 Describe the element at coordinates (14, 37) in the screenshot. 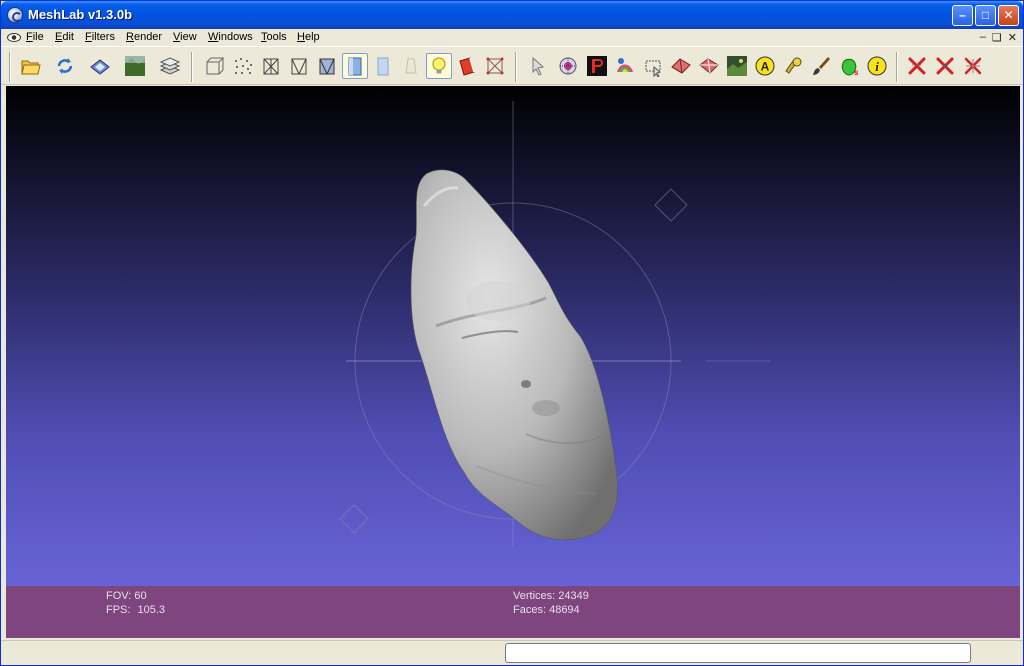

I see `document-eye-icon` at that location.